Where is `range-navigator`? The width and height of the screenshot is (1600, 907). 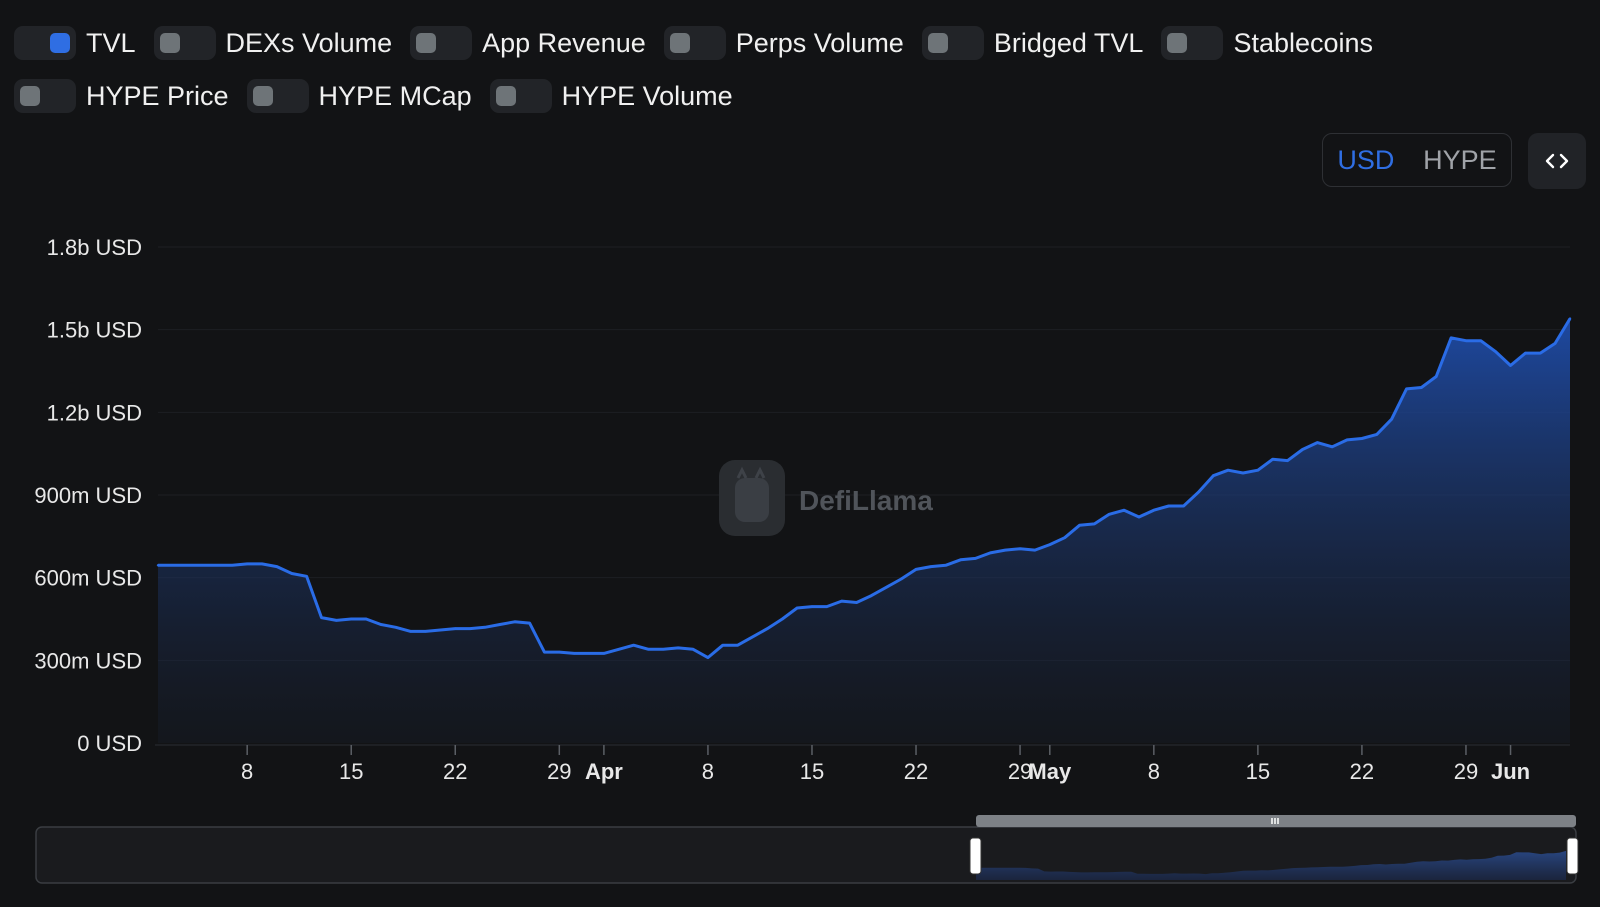 range-navigator is located at coordinates (807, 849).